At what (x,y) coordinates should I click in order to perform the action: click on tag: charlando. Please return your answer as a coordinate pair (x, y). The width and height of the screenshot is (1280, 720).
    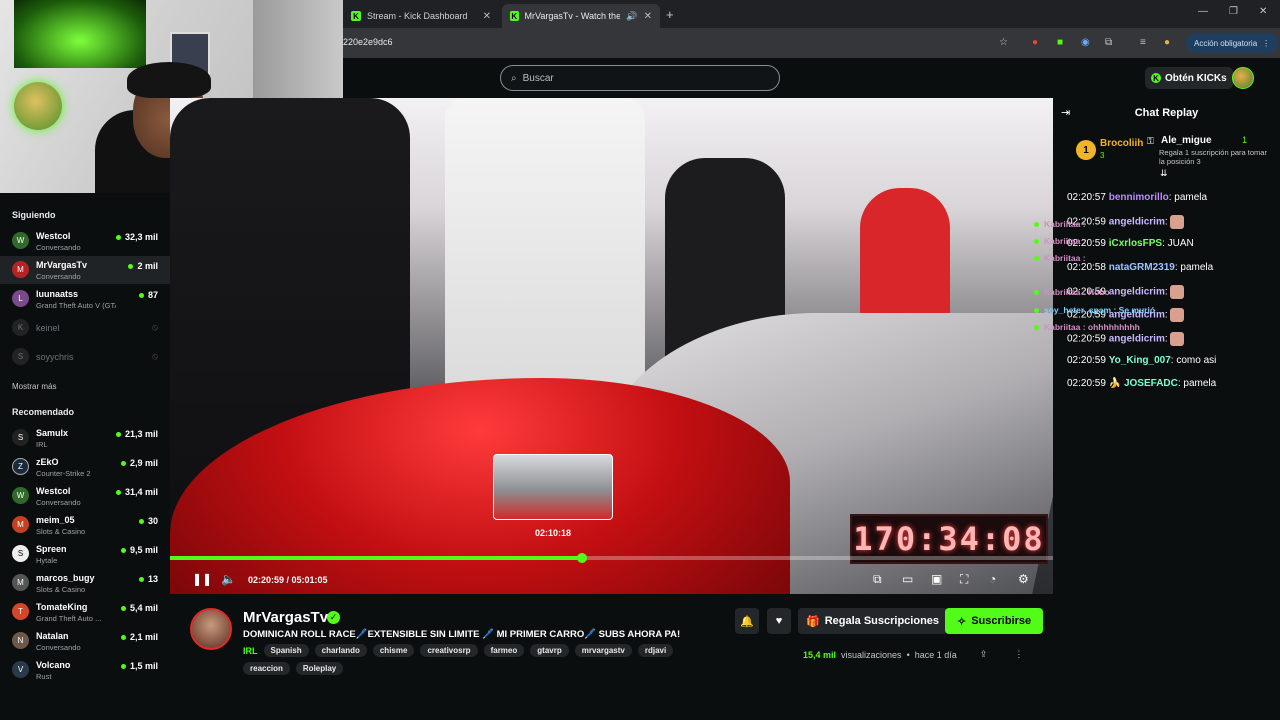
    Looking at the image, I should click on (340, 650).